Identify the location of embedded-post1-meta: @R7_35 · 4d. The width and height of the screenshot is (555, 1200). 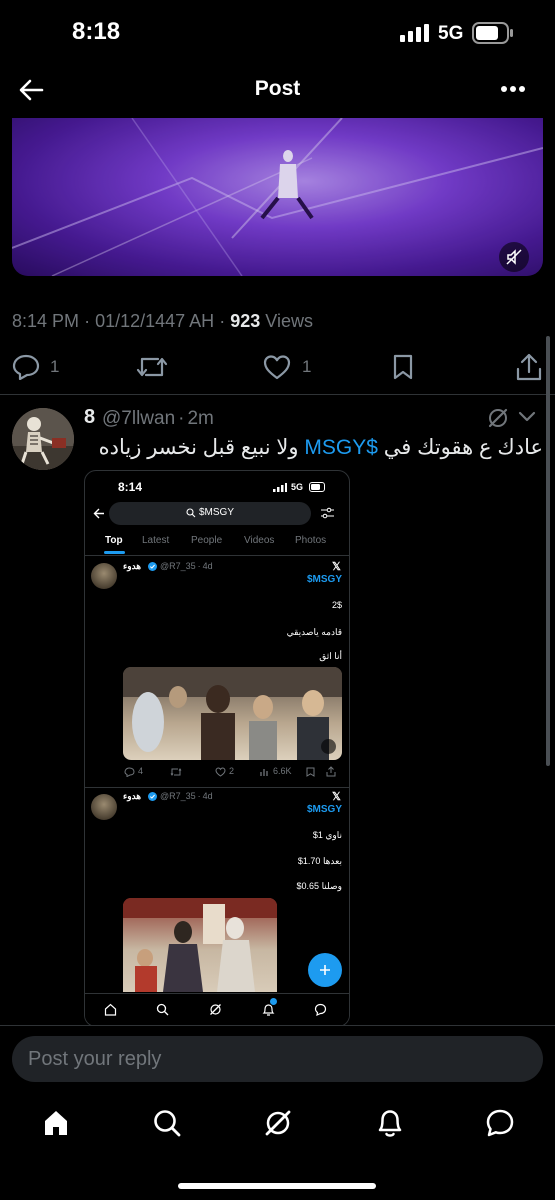
(186, 566).